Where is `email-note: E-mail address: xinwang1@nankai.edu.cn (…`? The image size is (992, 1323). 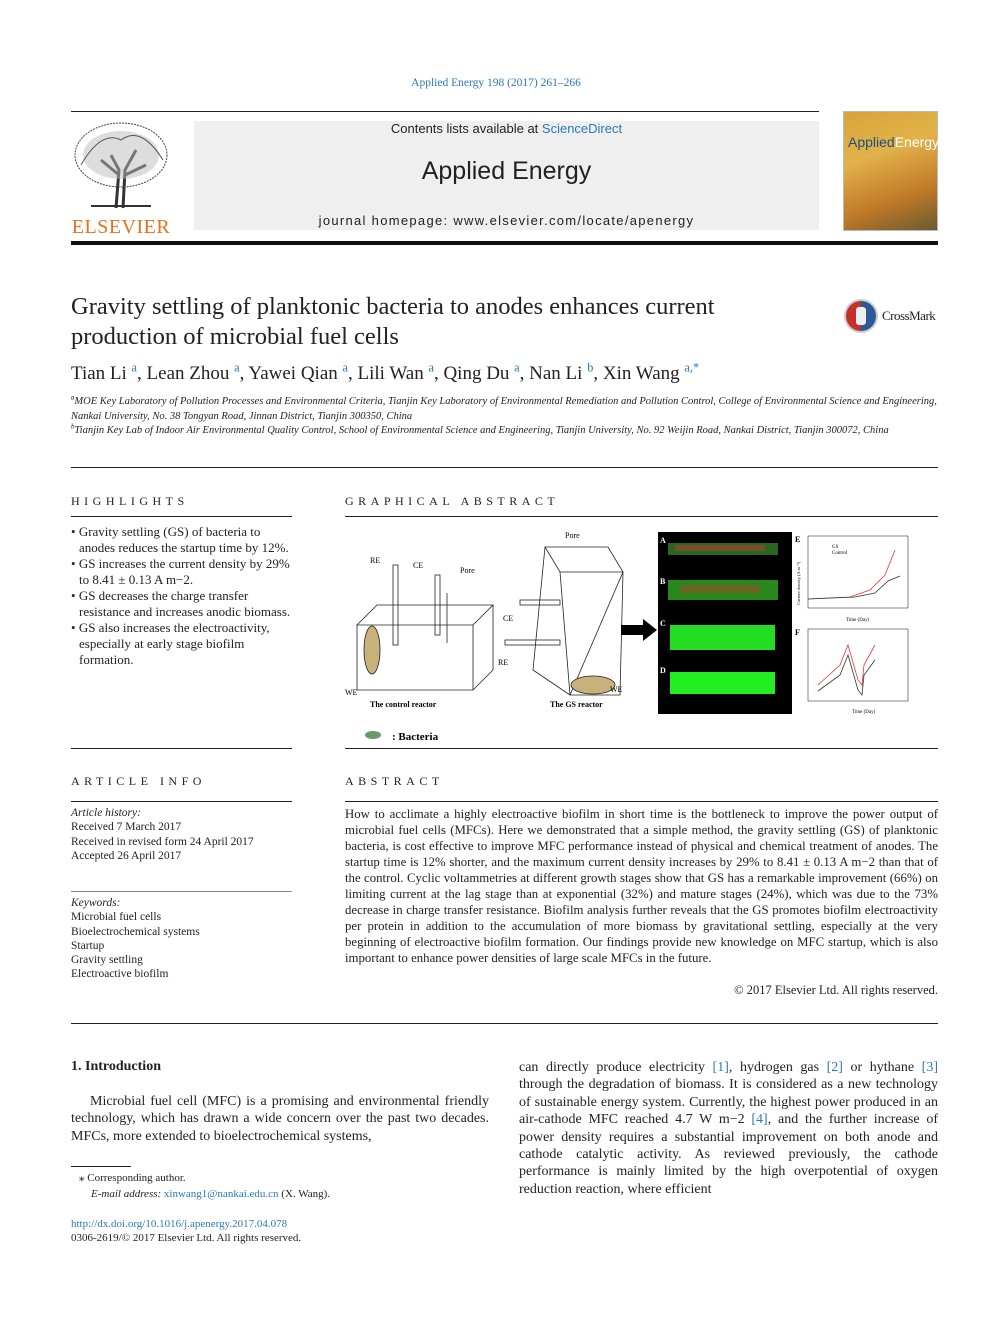 email-note: E-mail address: xinwang1@nankai.edu.cn (… is located at coordinates (210, 1194).